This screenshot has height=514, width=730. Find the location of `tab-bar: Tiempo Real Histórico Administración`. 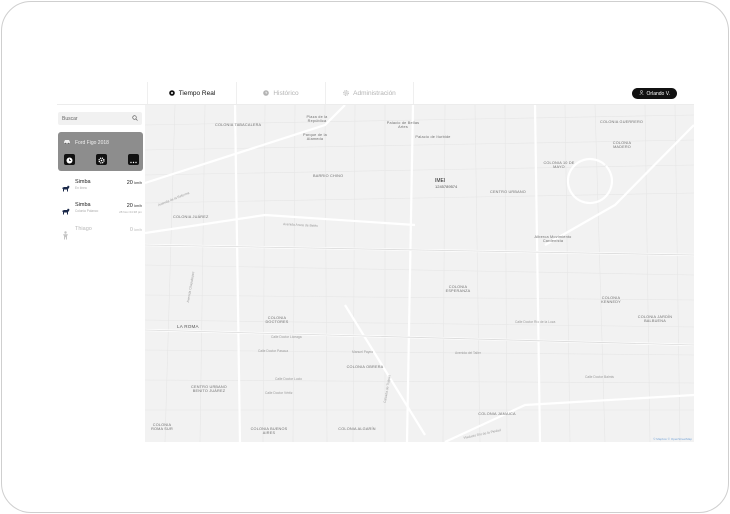

tab-bar: Tiempo Real Histórico Administración is located at coordinates (280, 93).